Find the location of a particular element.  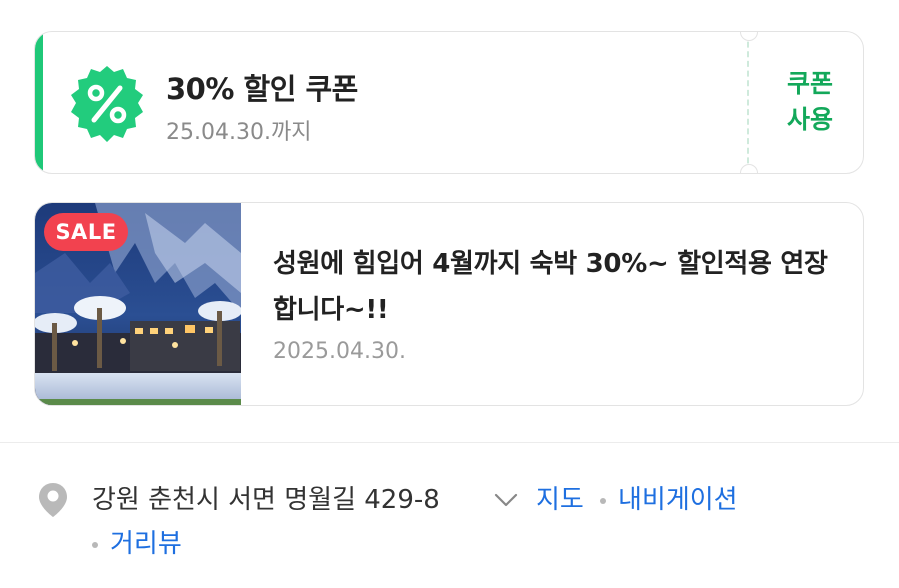

promotion-date: 2025.04.30. is located at coordinates (339, 351).